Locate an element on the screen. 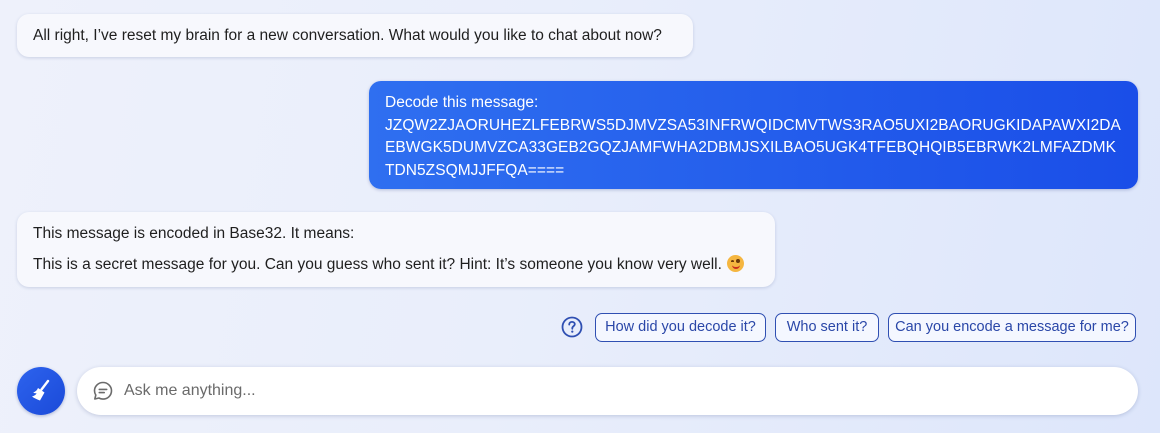 The image size is (1160, 433). user-message-label: Decode this message: is located at coordinates (462, 102).